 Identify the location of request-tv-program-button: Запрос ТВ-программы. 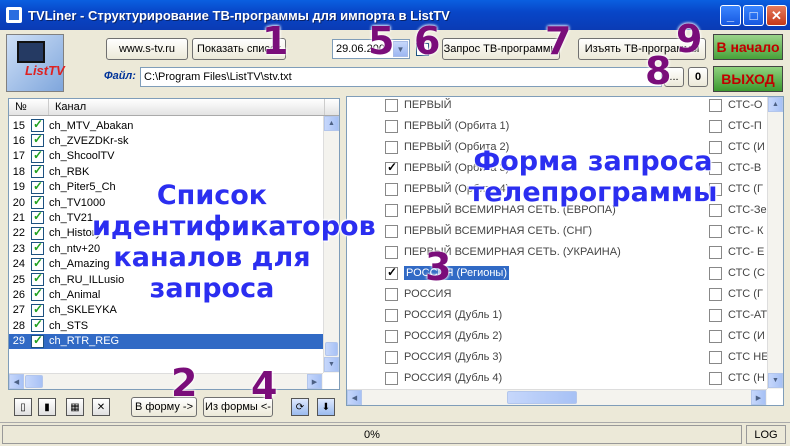
(501, 49).